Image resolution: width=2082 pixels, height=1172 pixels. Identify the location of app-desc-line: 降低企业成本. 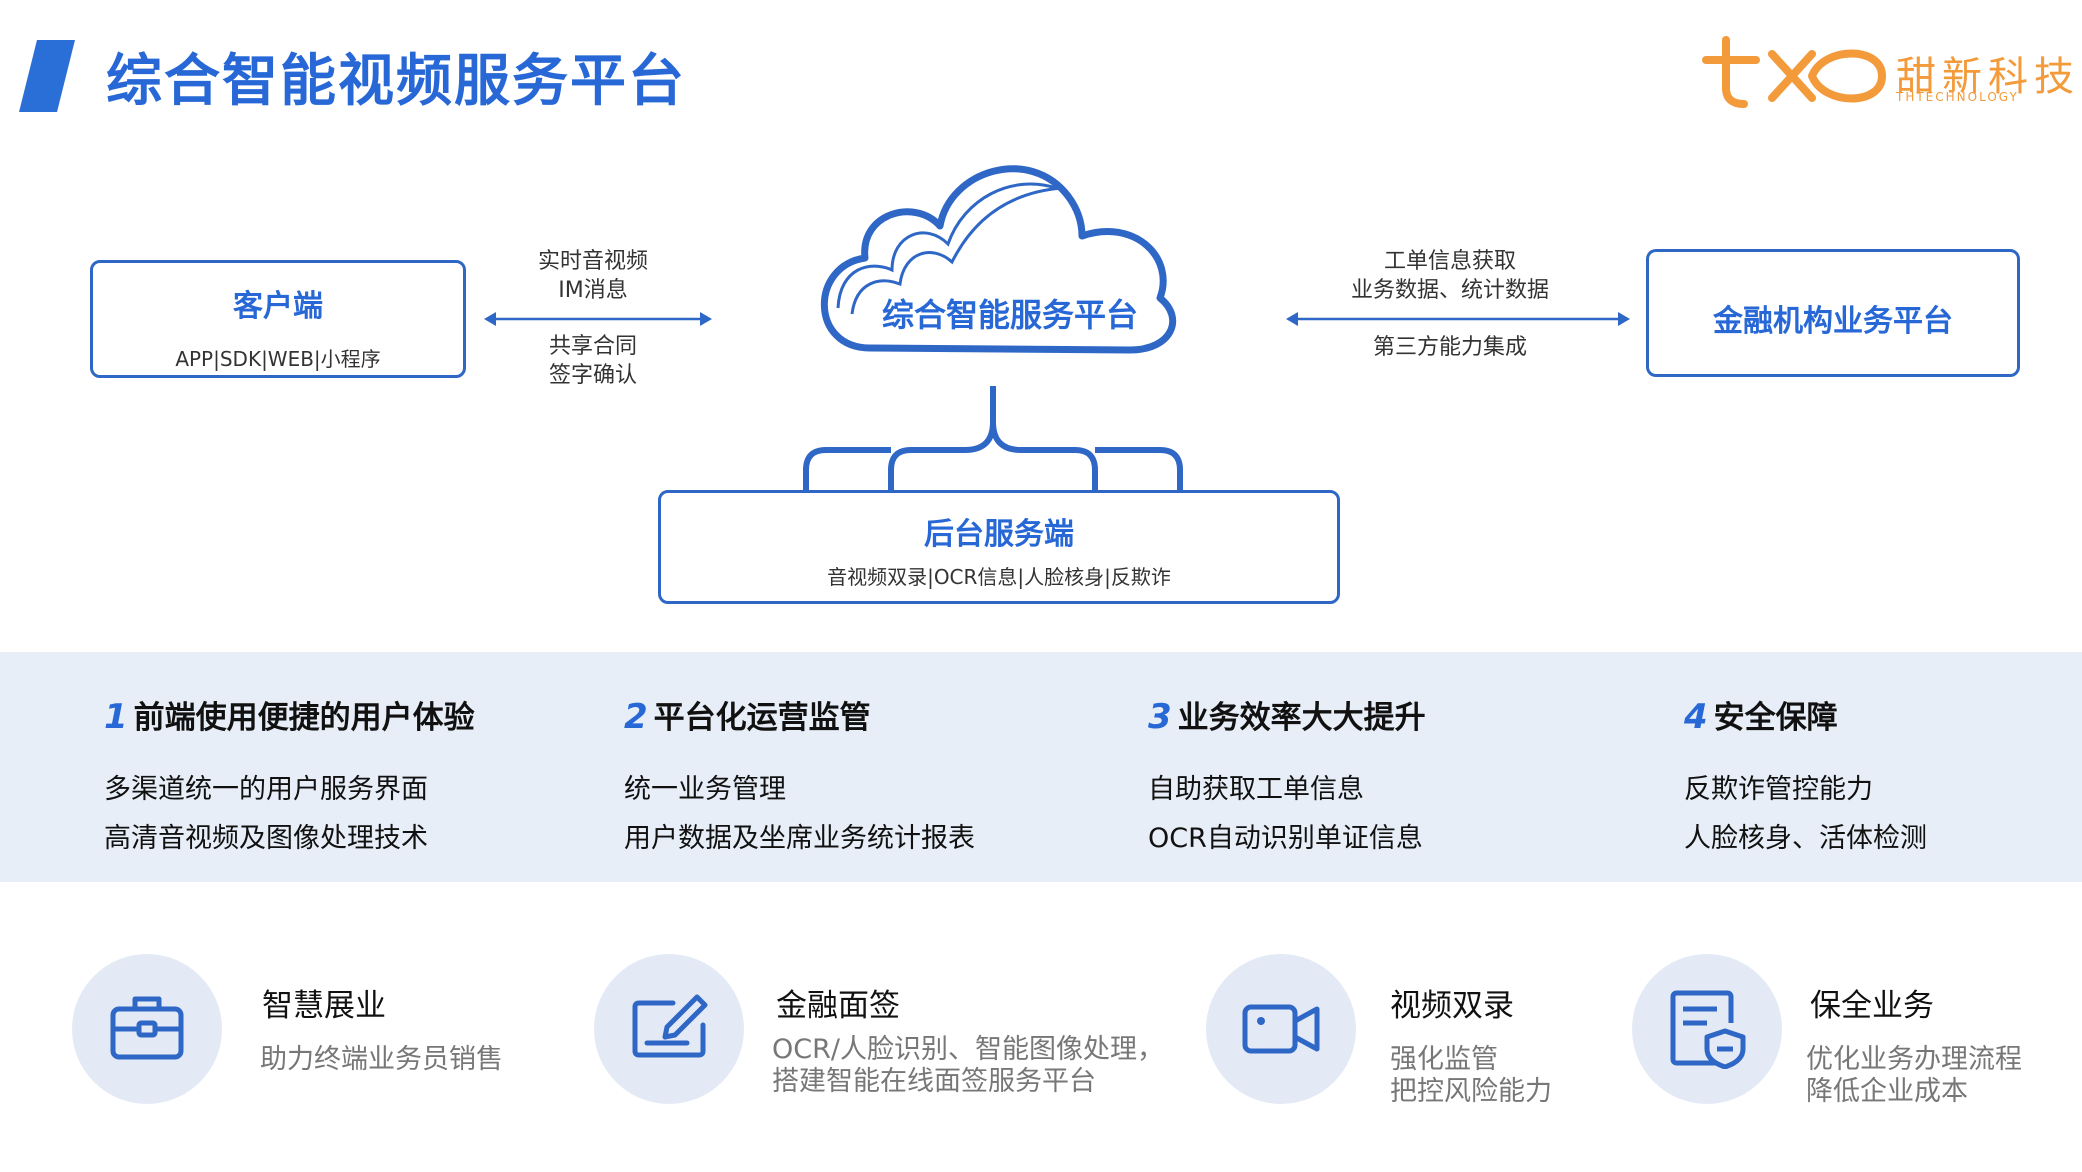
(1887, 1091).